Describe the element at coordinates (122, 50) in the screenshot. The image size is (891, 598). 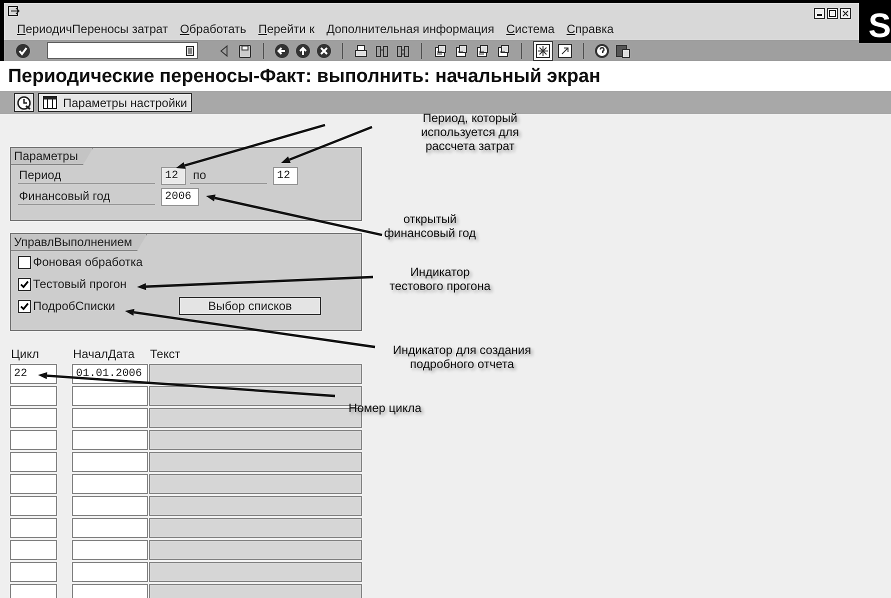
I see `command-field` at that location.